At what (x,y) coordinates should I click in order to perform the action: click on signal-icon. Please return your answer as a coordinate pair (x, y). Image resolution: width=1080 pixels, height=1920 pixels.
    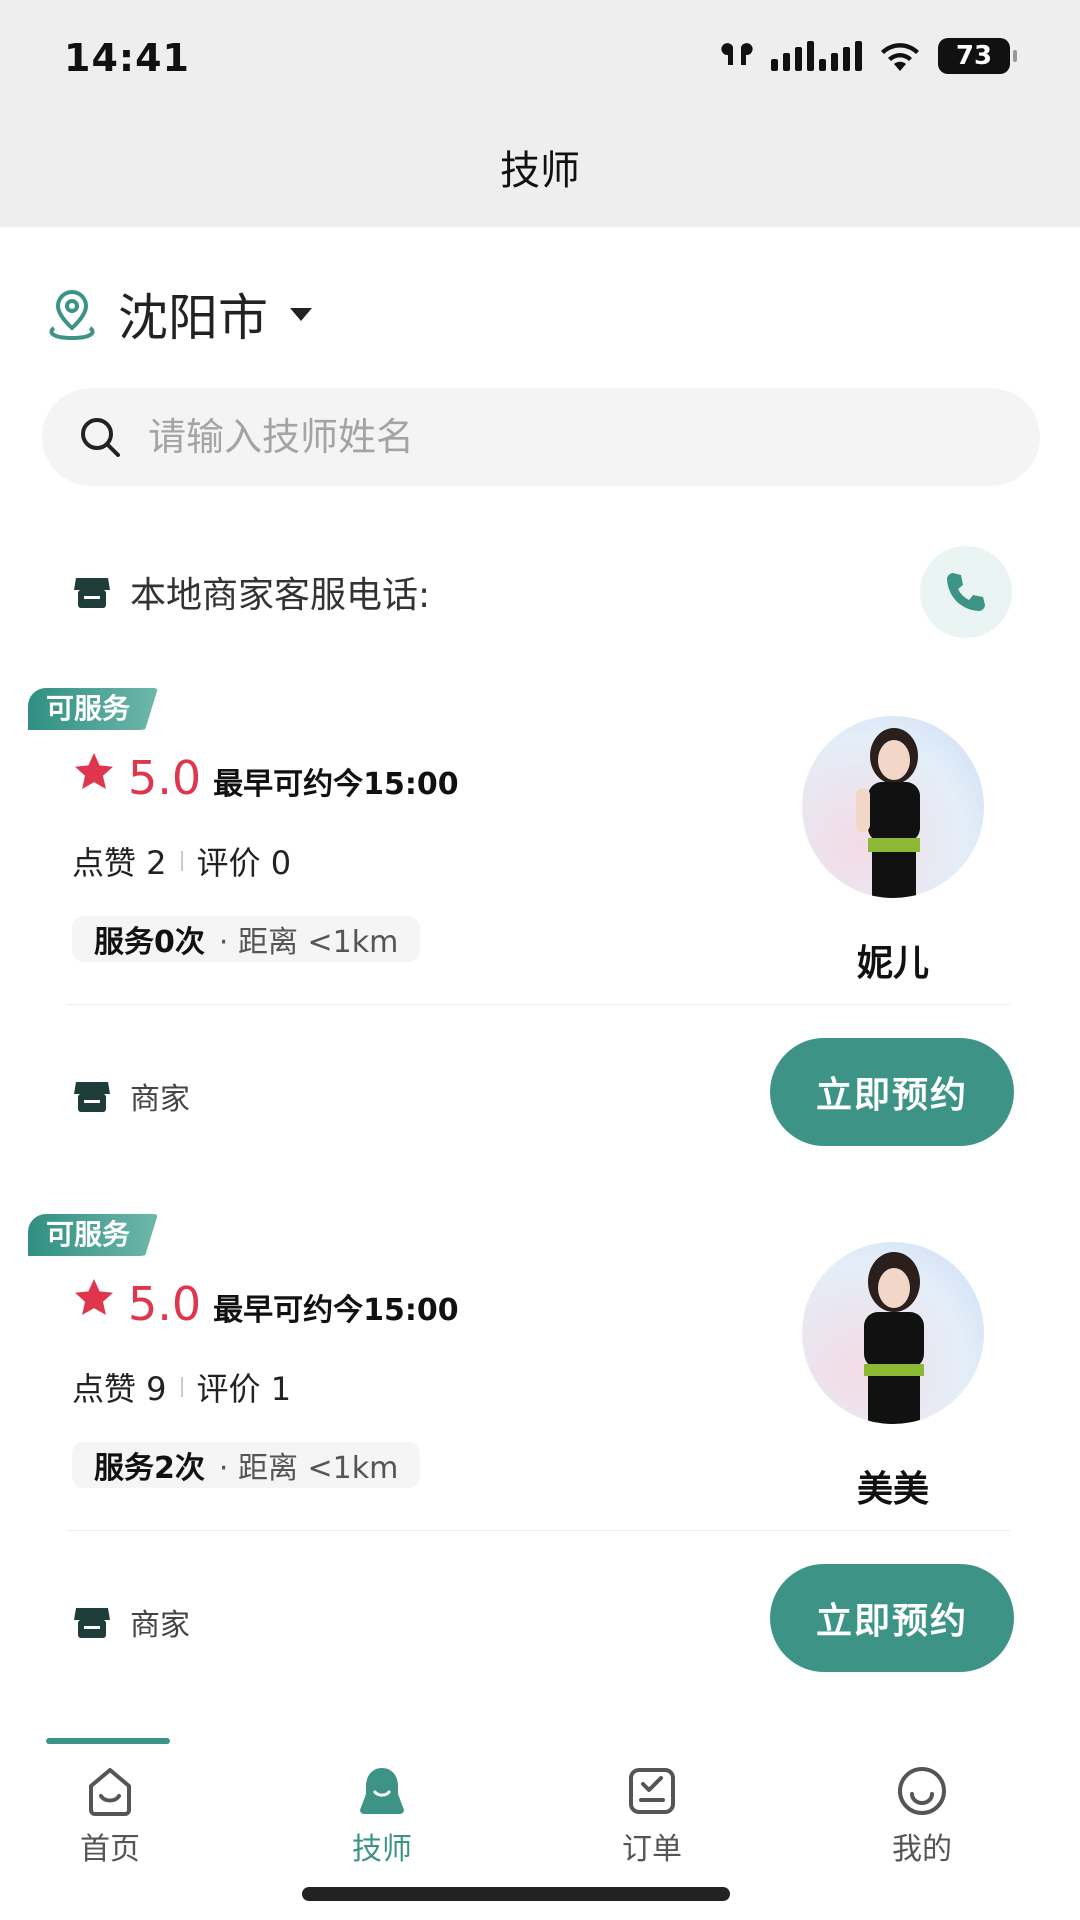
    Looking at the image, I should click on (816, 56).